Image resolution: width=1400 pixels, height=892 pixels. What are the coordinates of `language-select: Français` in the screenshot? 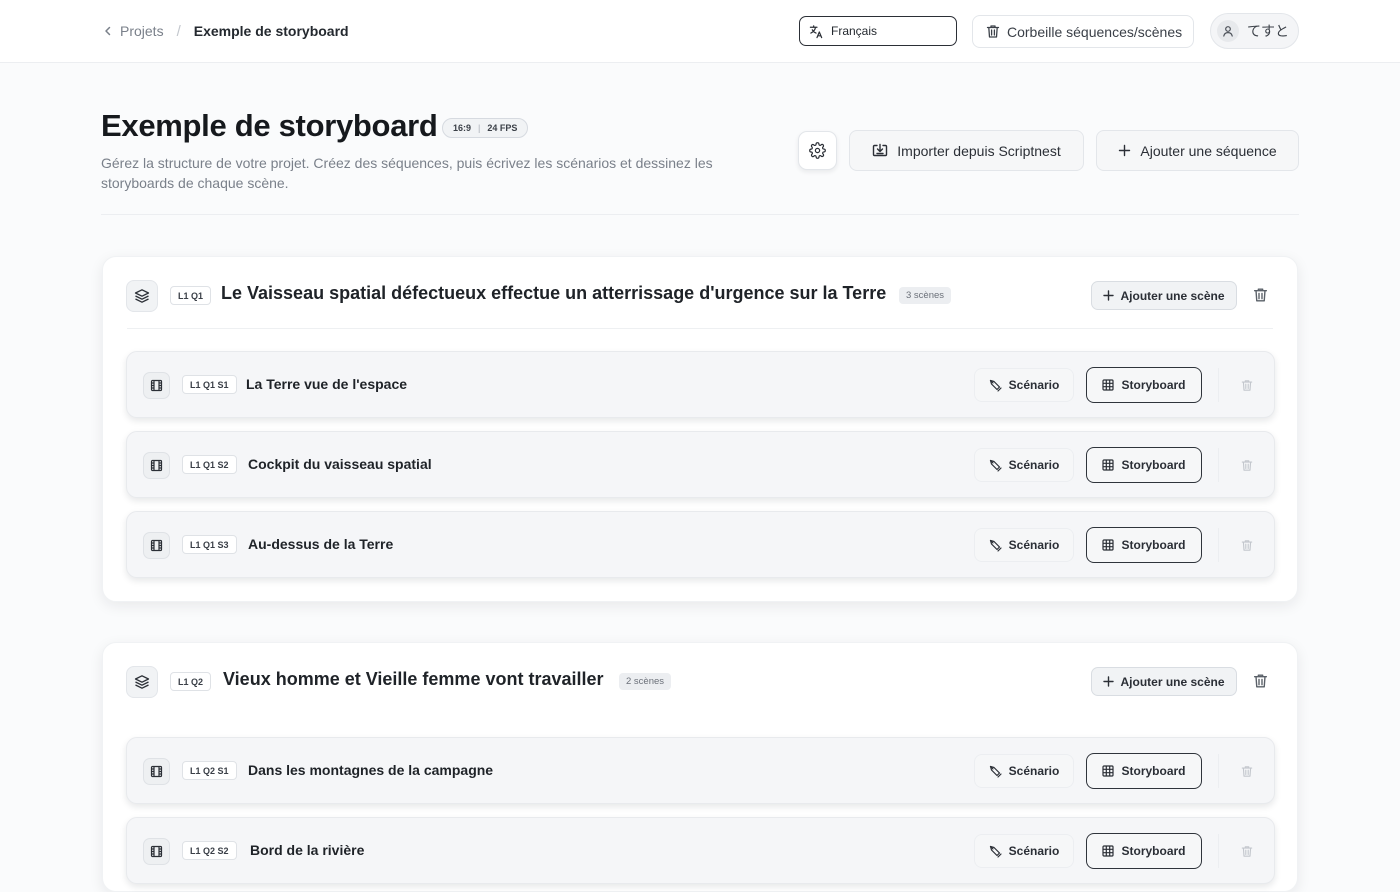 It's located at (878, 31).